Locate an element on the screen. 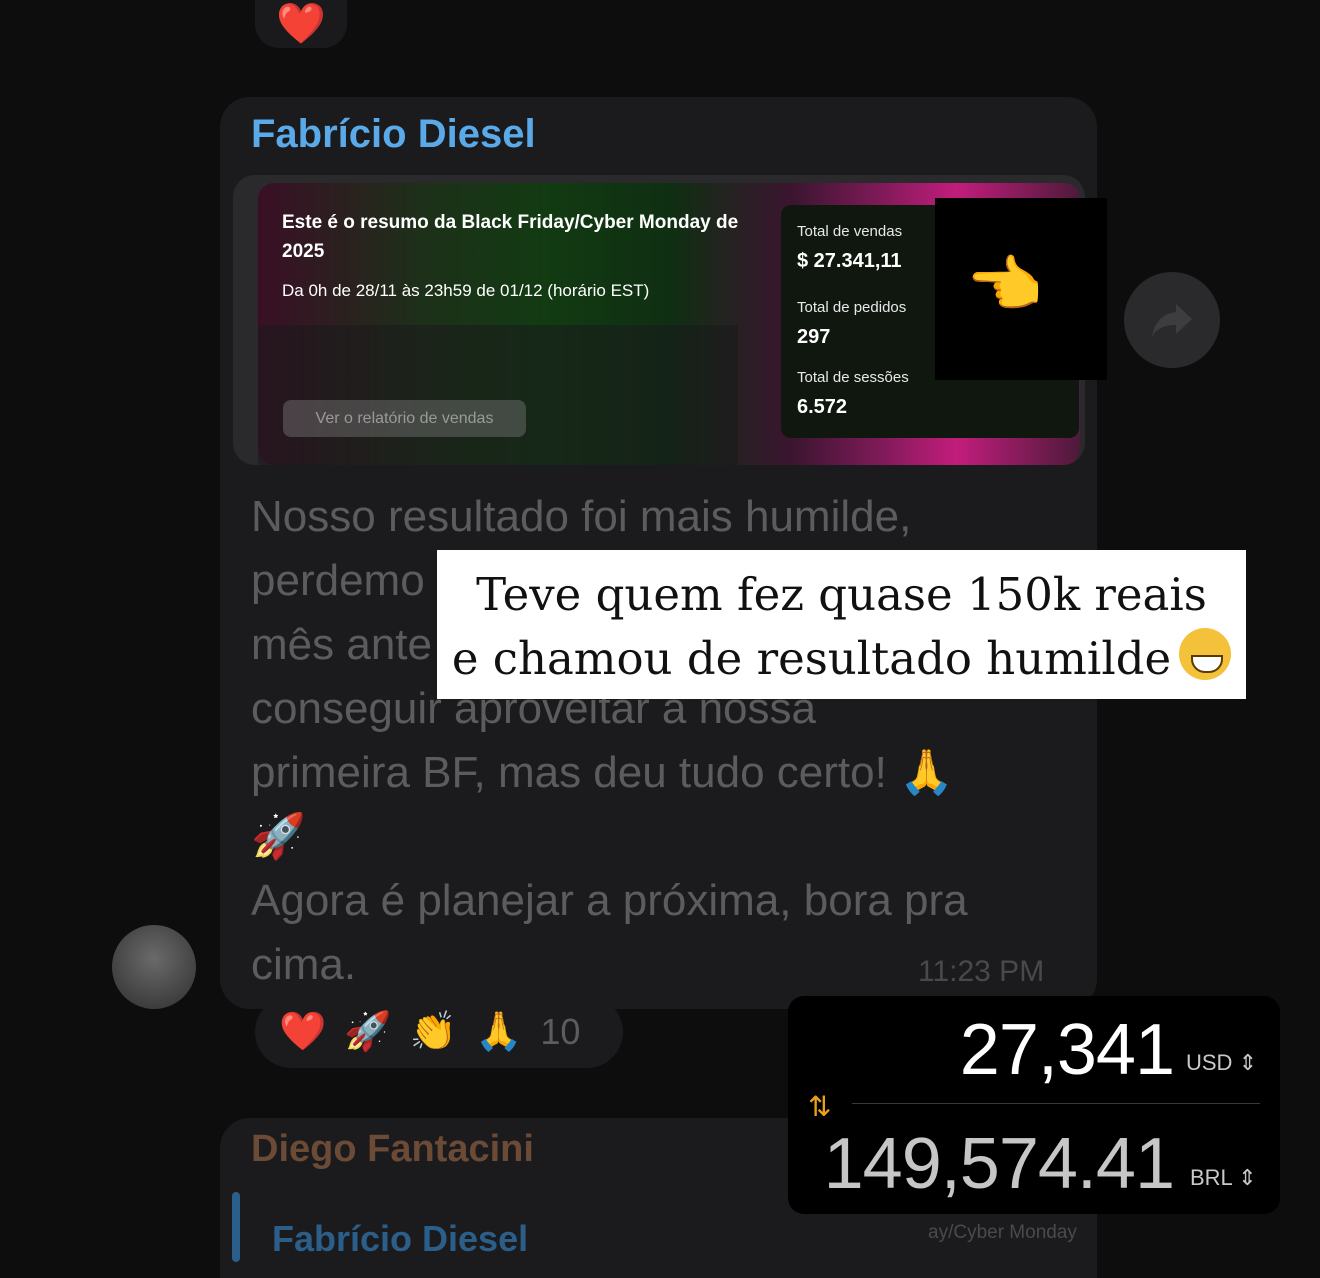 The image size is (1320, 1278). message-line: Nosso resultado foi mais humilde, is located at coordinates (581, 516).